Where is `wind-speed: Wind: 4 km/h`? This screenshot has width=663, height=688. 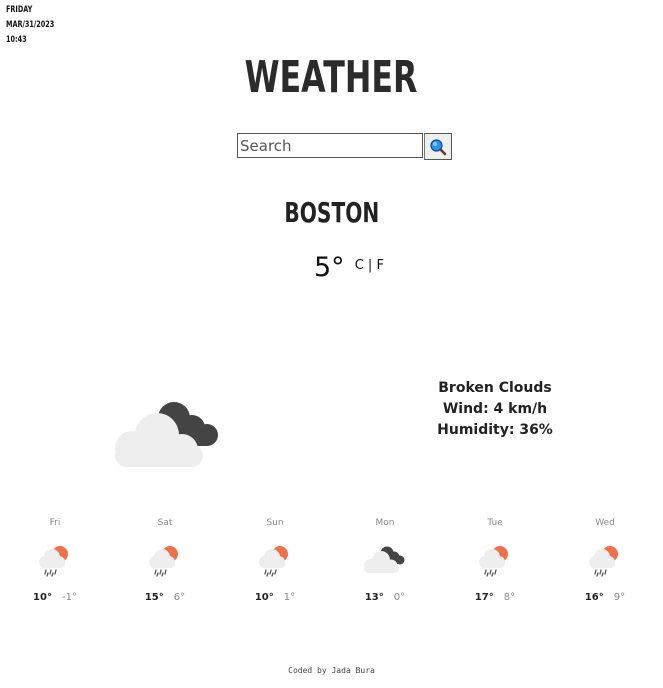
wind-speed: Wind: 4 km/h is located at coordinates (495, 409).